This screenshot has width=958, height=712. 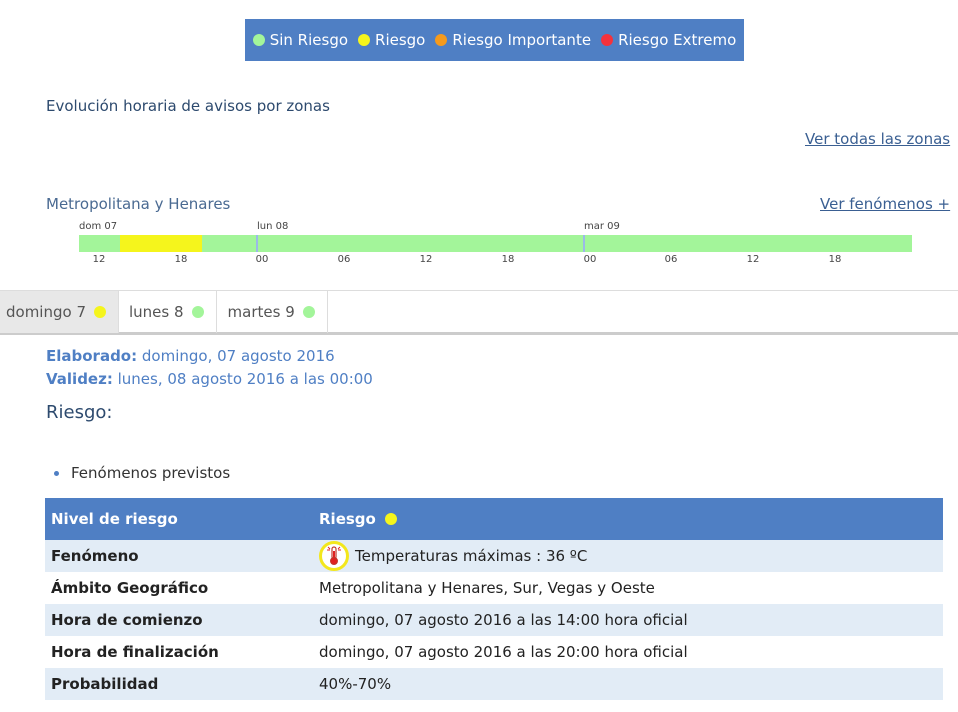 What do you see at coordinates (628, 684) in the screenshot?
I see `row-value: 40%-70%` at bounding box center [628, 684].